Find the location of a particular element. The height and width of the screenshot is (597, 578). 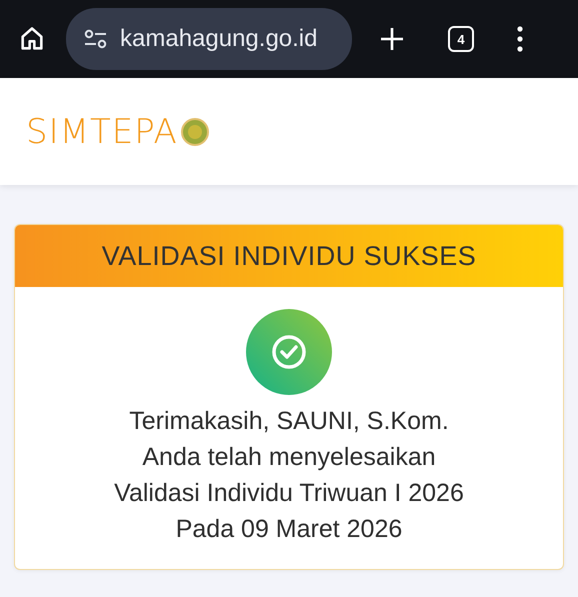

card-header: VALIDASI INDIVIDU SUKSES is located at coordinates (289, 256).